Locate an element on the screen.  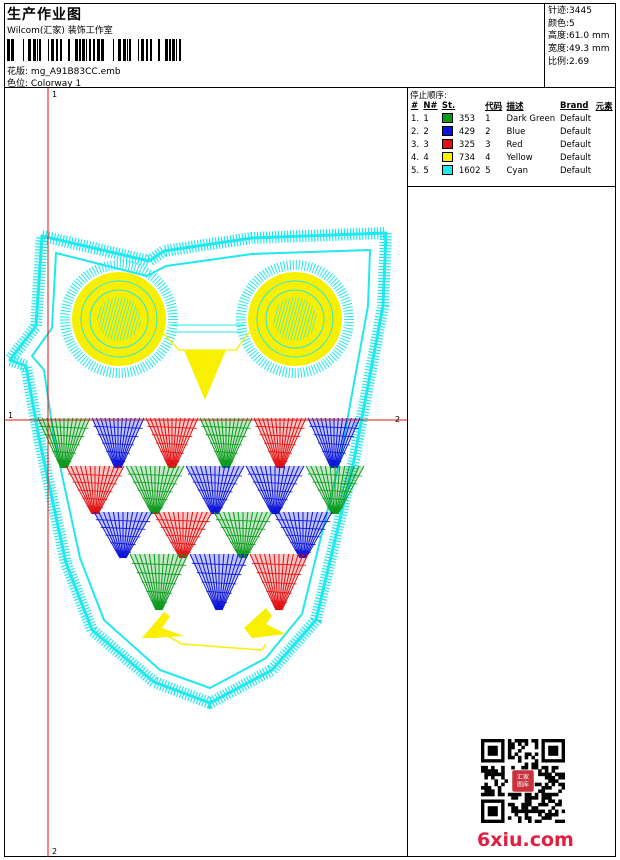
svg-text: 汇家 is located at coordinates (523, 777).